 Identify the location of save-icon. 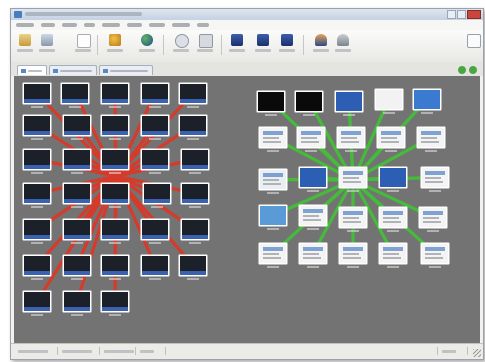
(84, 41).